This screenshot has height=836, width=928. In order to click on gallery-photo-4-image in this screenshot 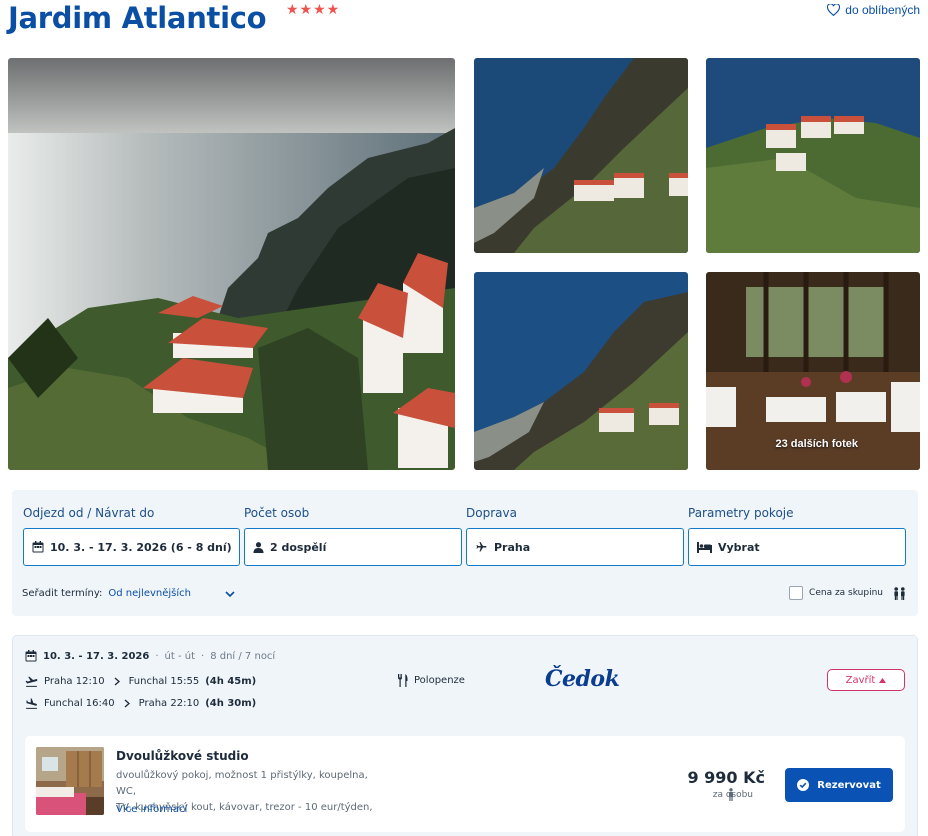, I will do `click(581, 371)`.